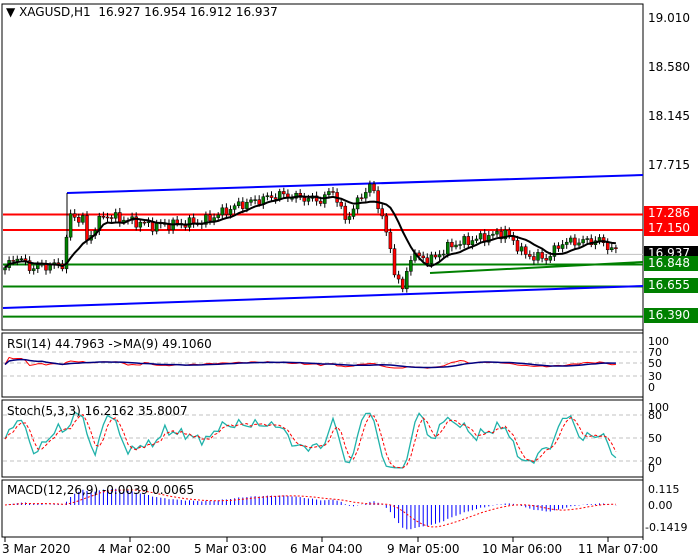  What do you see at coordinates (230, 549) in the screenshot?
I see `time-axis-label: 5 Mar 03:00` at bounding box center [230, 549].